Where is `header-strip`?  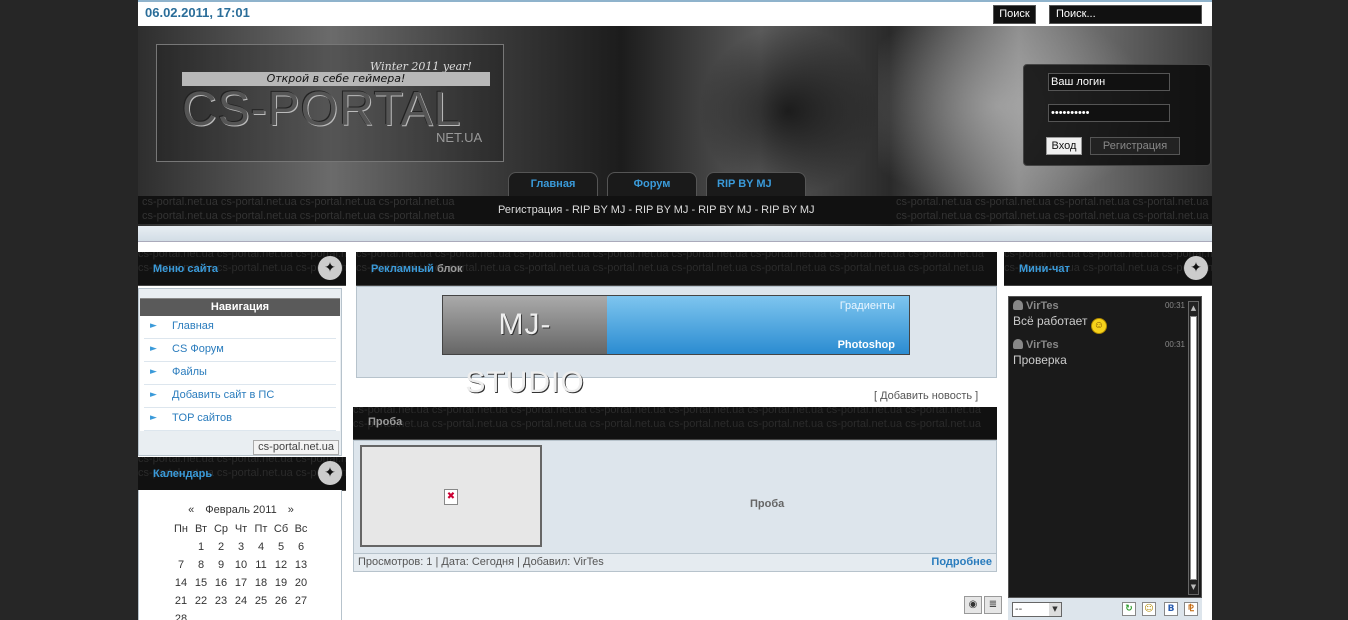 header-strip is located at coordinates (675, 234).